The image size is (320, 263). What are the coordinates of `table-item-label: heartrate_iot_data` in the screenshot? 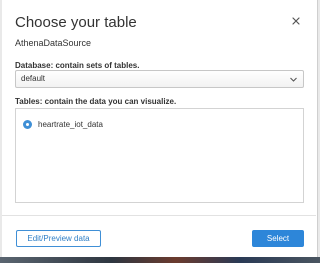 It's located at (70, 124).